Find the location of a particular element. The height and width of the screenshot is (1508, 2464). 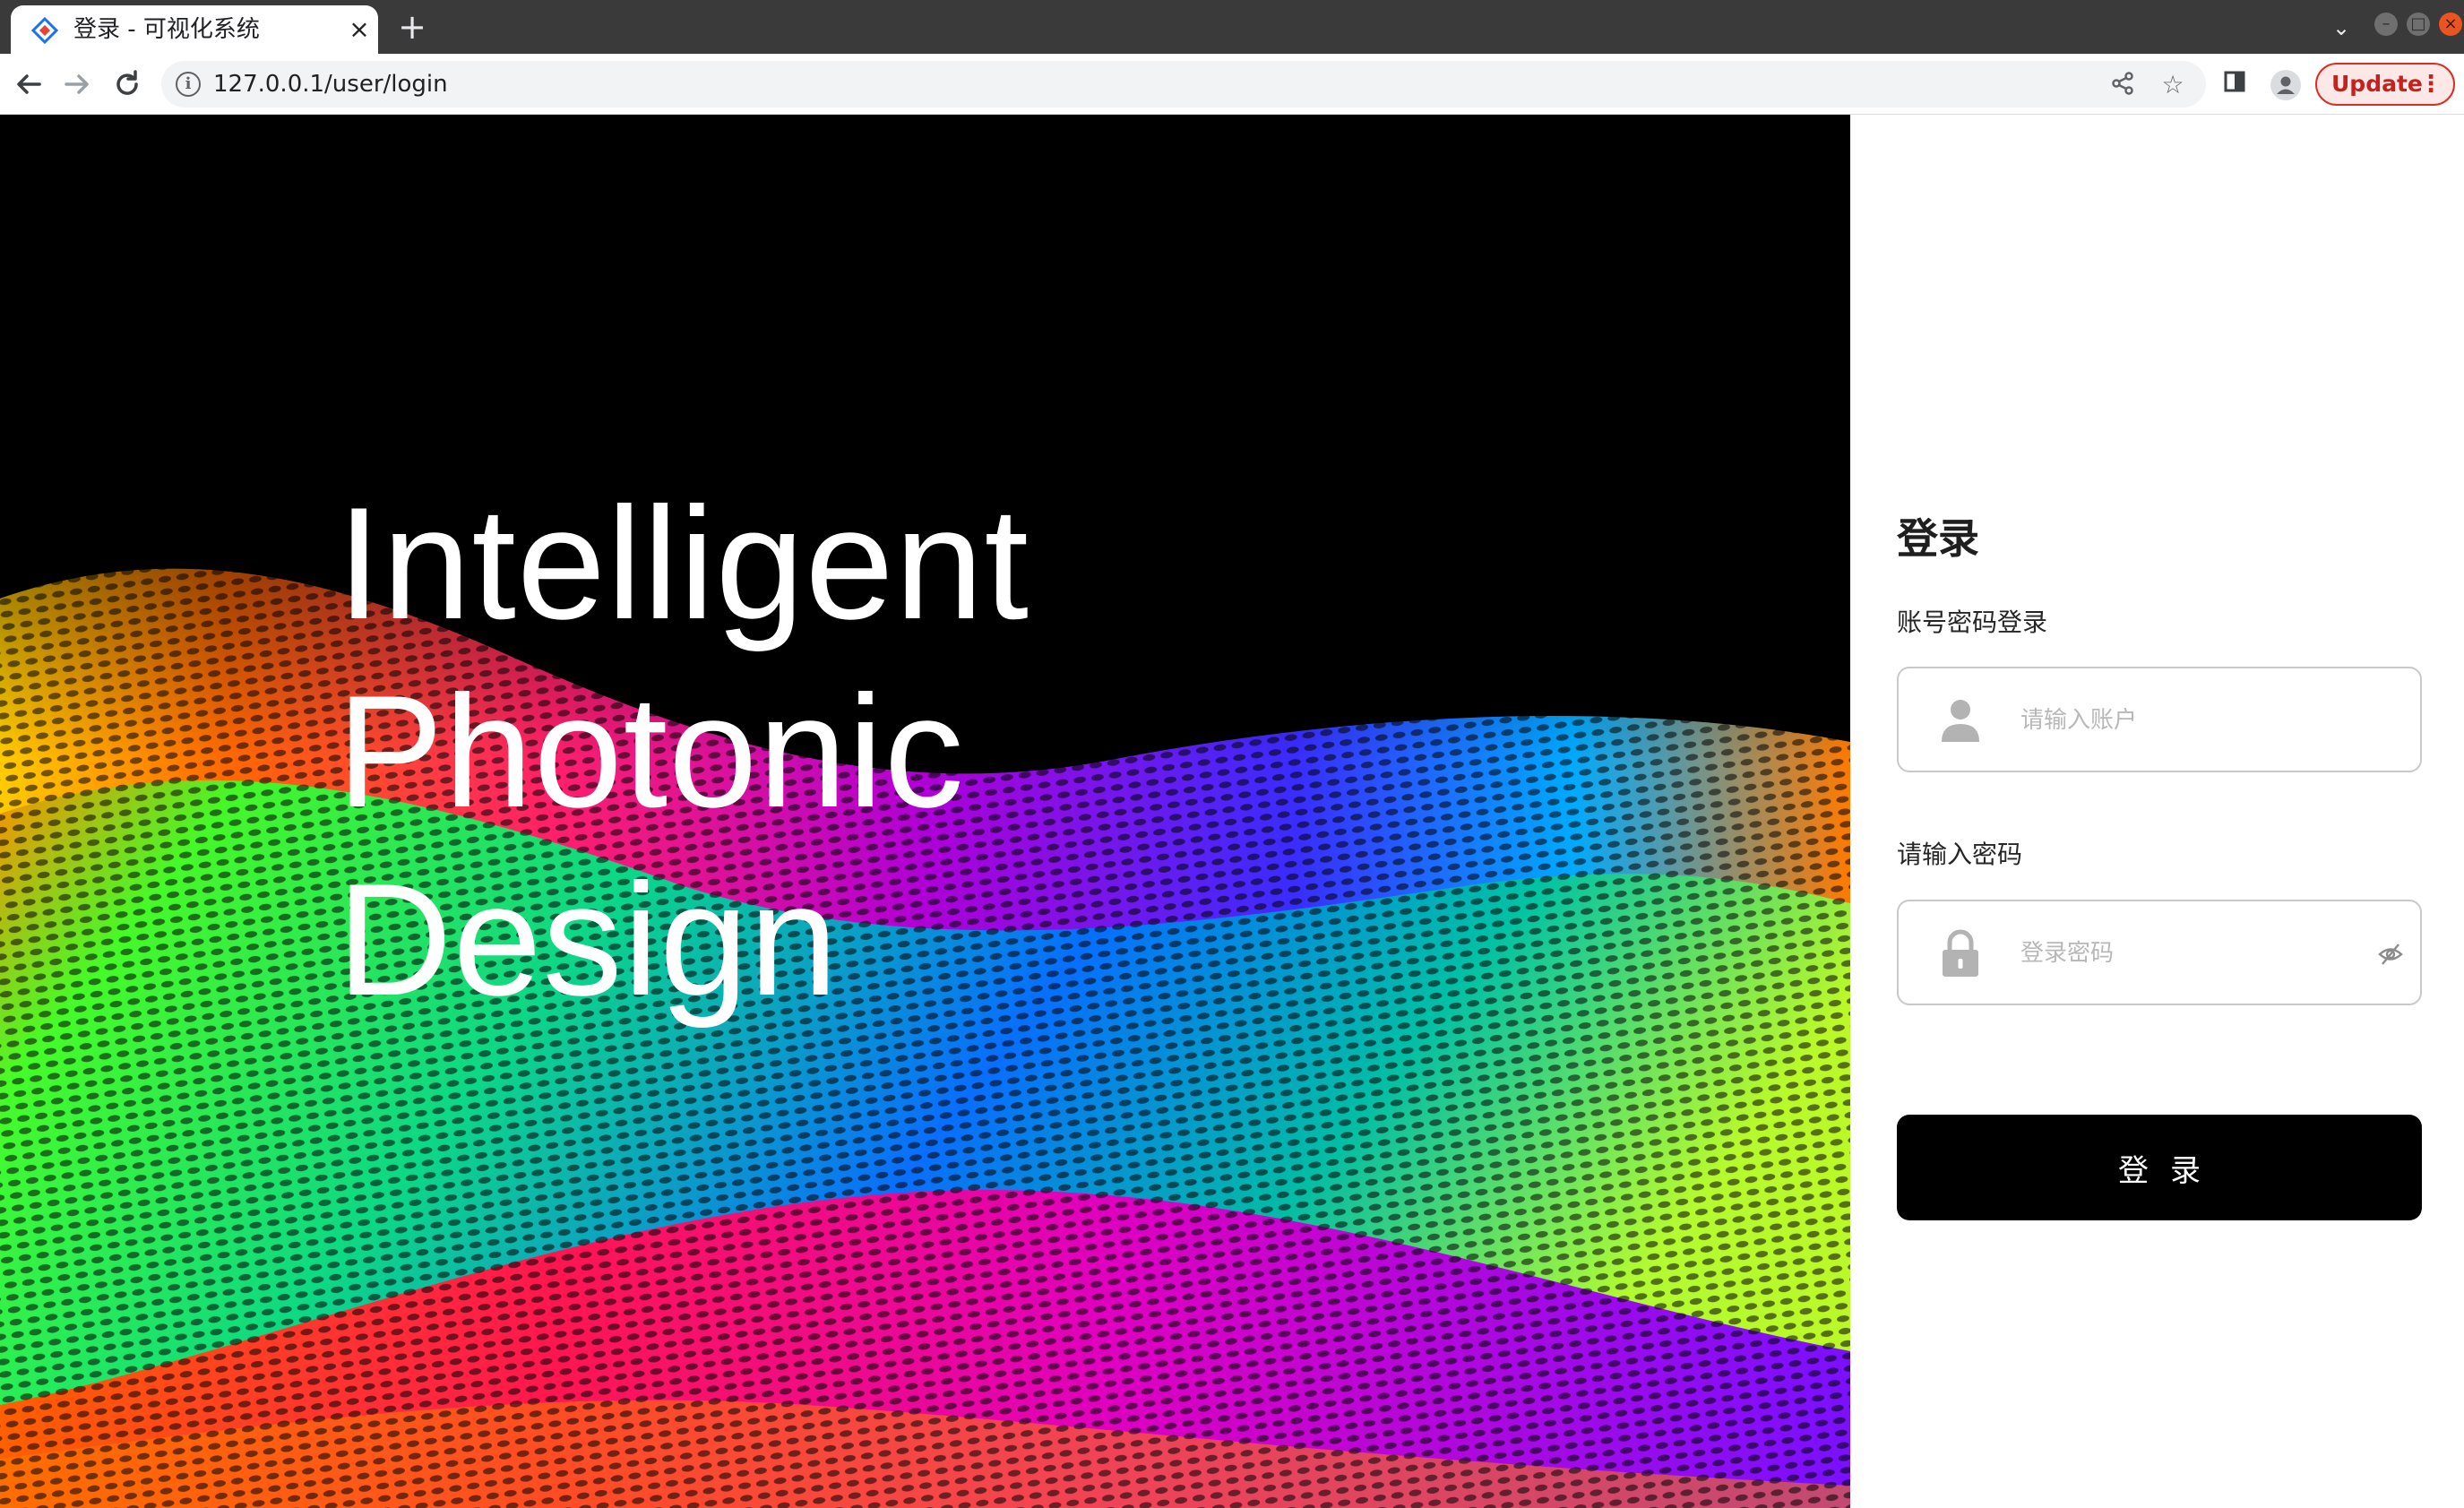

tab-close-button: × is located at coordinates (359, 29).